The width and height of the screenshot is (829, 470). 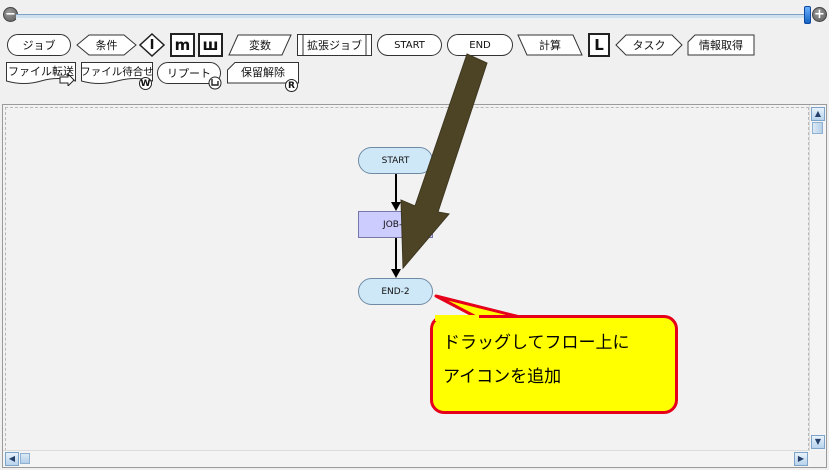 I want to click on palette-ext-job-button: 拡張ジョブ, so click(x=334, y=45).